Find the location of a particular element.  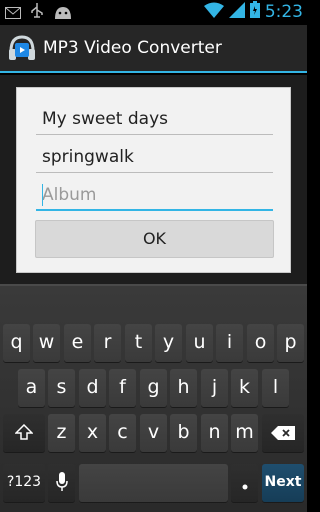

battery-icon is located at coordinates (254, 11).